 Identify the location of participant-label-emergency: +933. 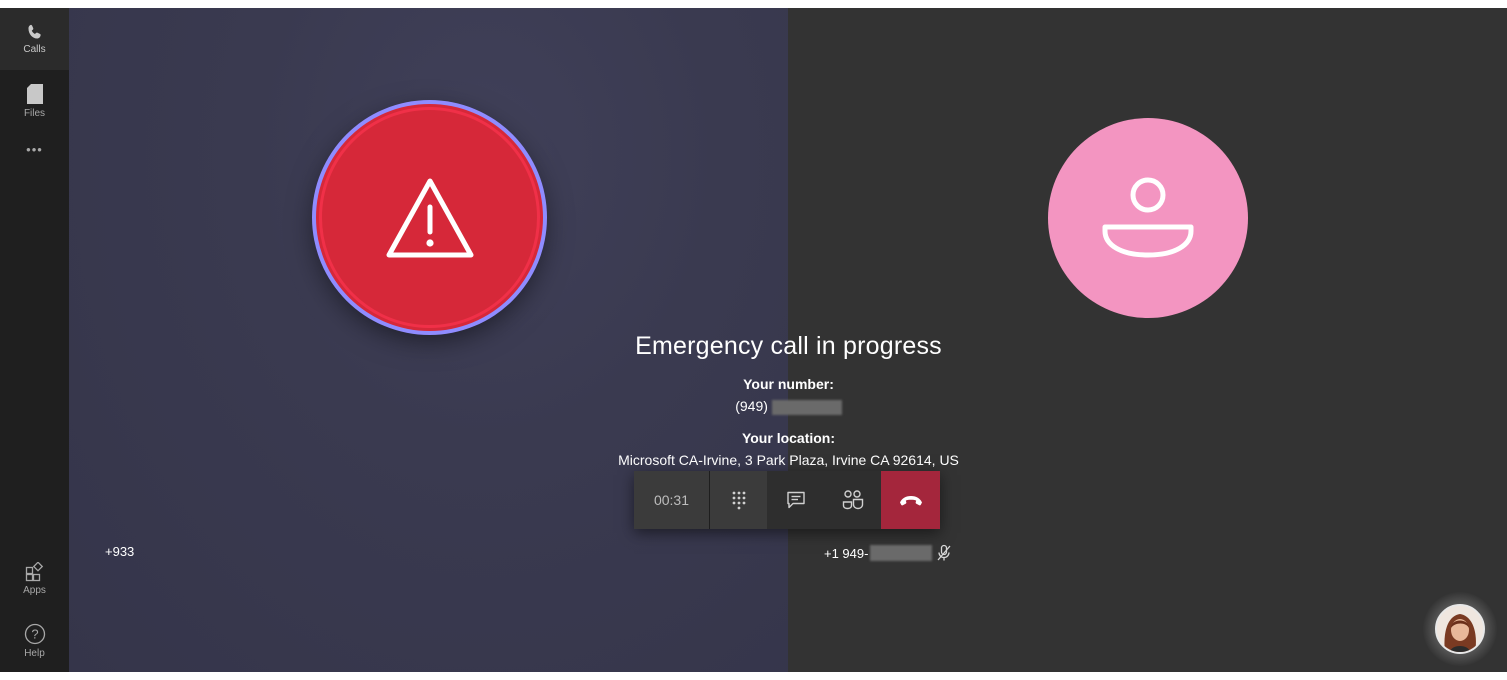
(120, 551).